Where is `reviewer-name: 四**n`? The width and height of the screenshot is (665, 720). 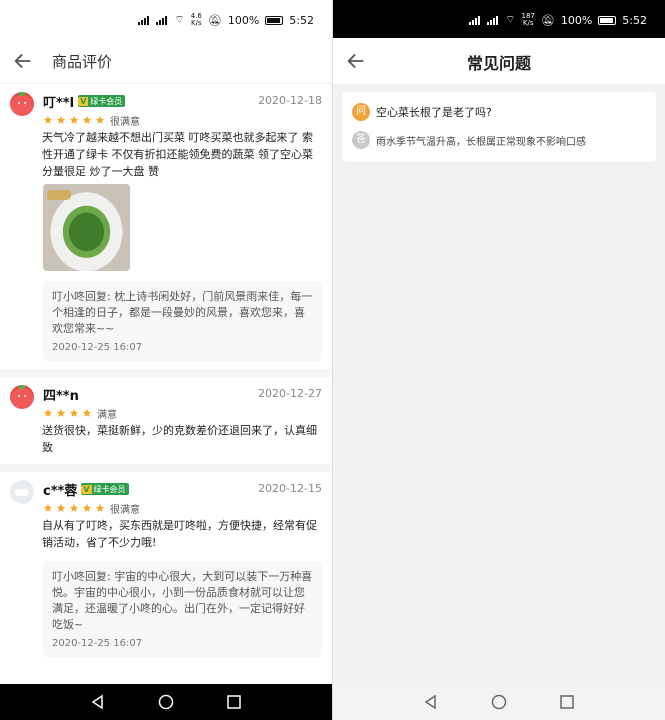 reviewer-name: 四**n is located at coordinates (61, 396).